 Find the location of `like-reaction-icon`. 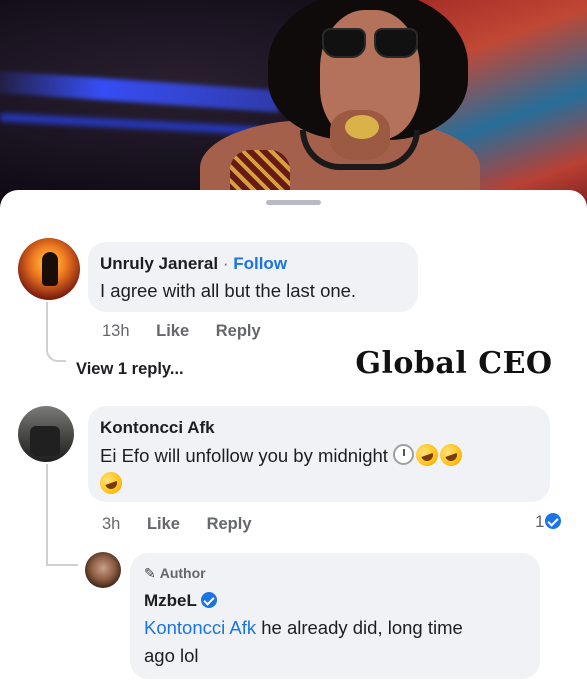

like-reaction-icon is located at coordinates (553, 521).